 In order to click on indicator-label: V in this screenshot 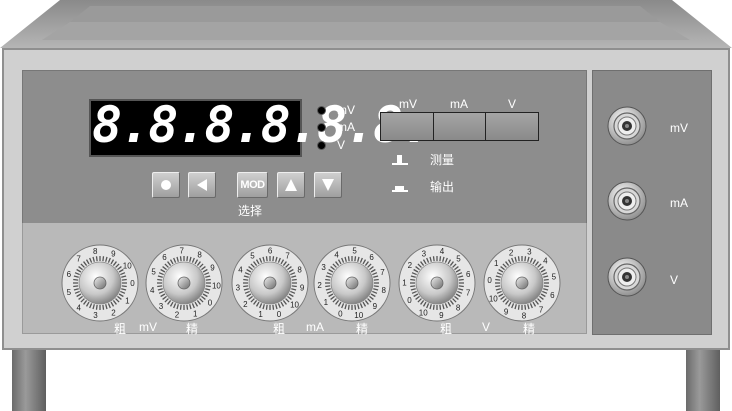, I will do `click(341, 145)`.